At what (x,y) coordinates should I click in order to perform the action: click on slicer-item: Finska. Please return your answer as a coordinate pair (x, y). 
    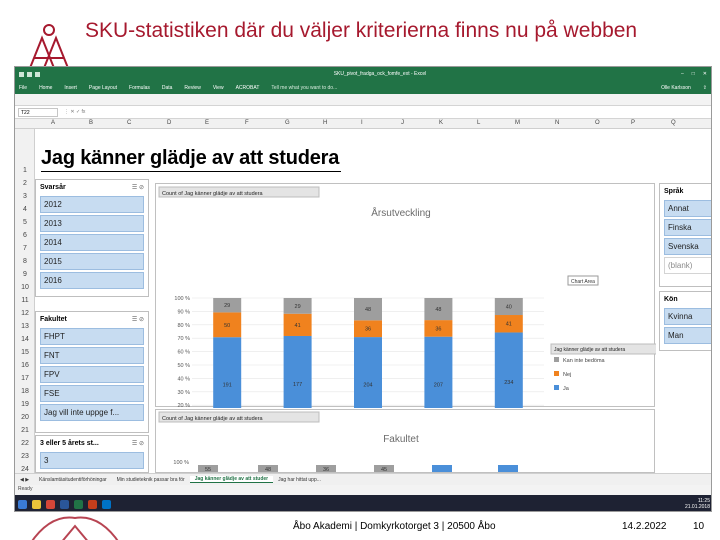
    Looking at the image, I should click on (687, 227).